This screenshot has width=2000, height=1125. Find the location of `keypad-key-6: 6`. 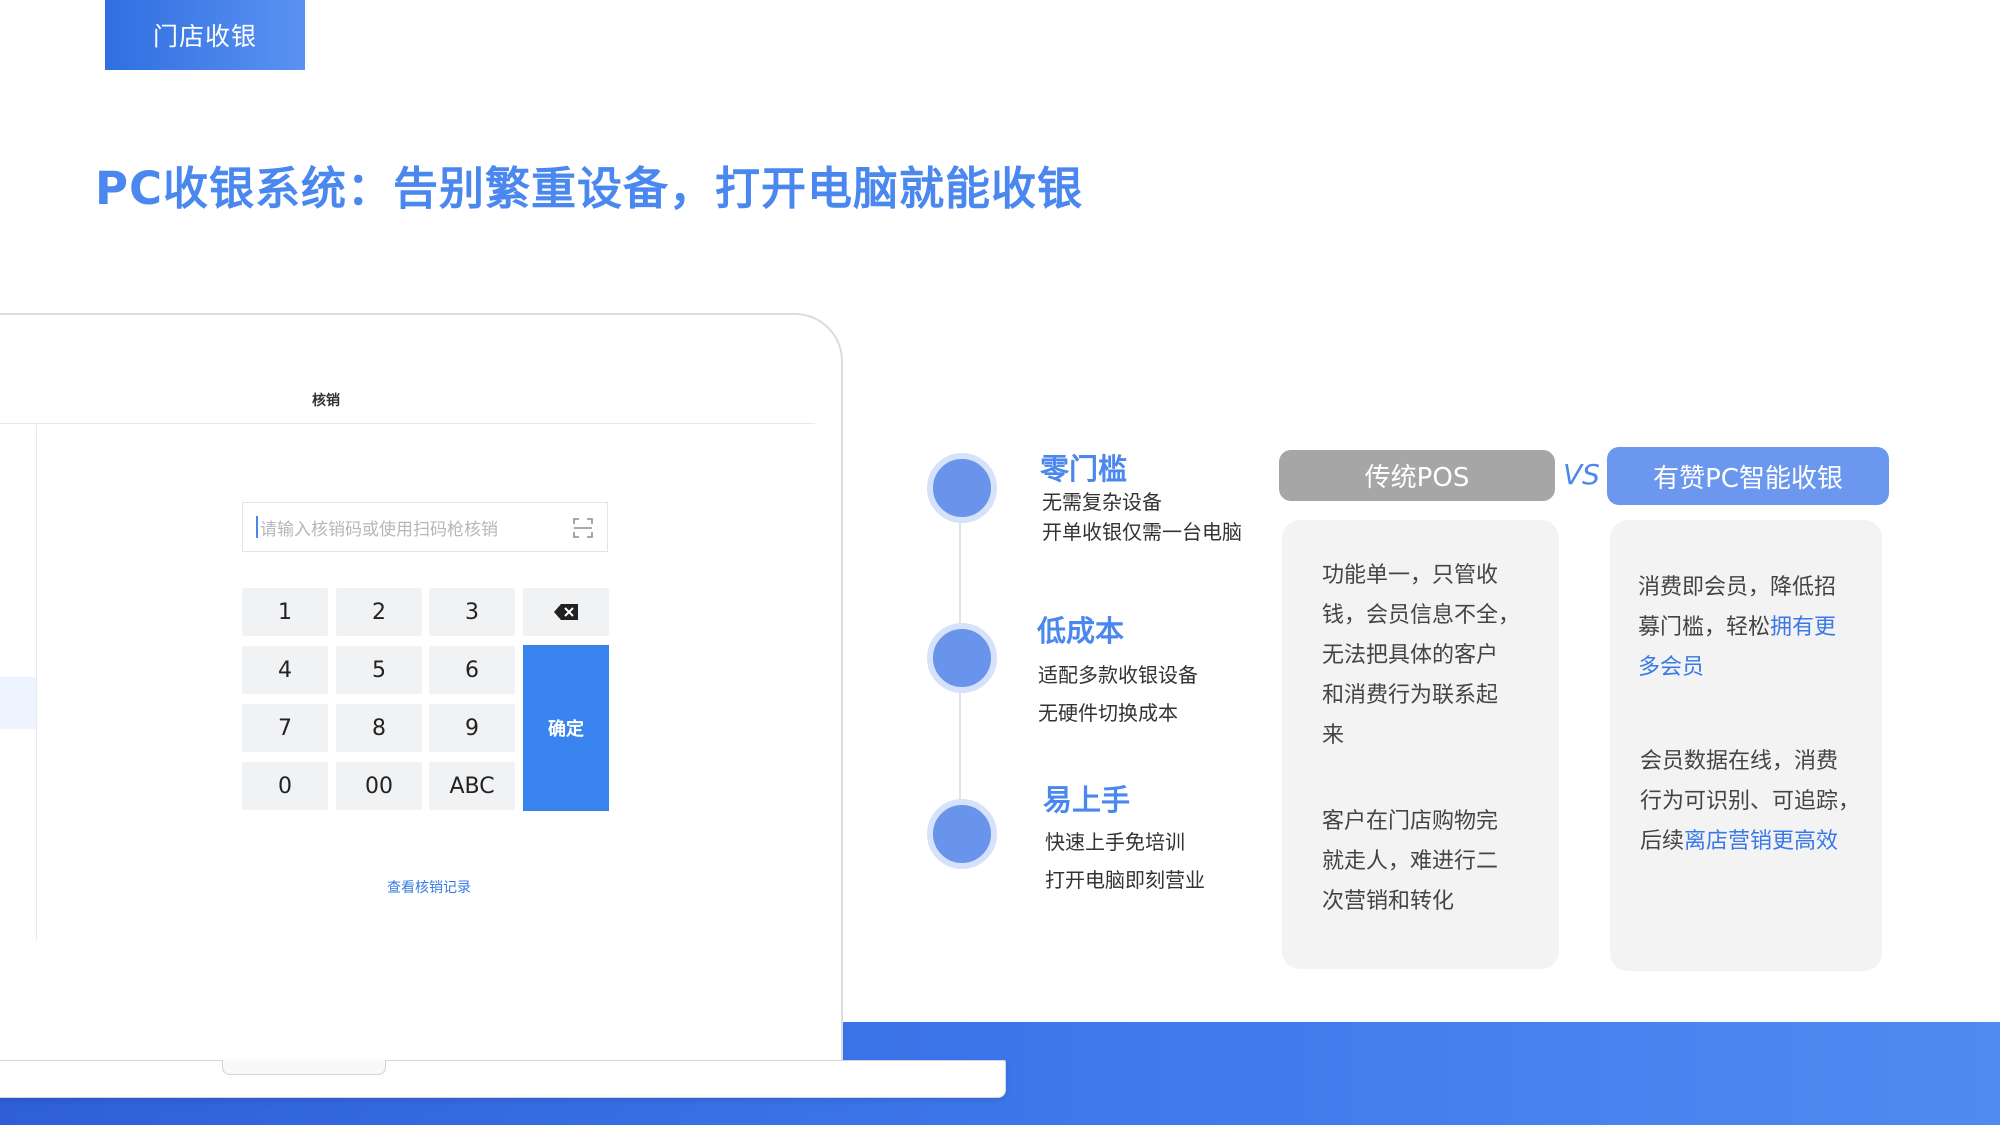

keypad-key-6: 6 is located at coordinates (472, 670).